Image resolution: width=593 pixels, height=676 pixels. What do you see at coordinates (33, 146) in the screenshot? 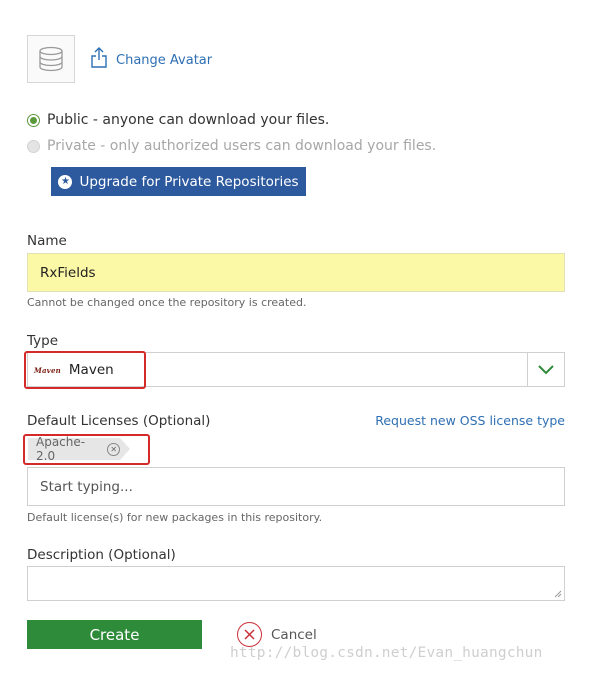
I see `private-radio` at bounding box center [33, 146].